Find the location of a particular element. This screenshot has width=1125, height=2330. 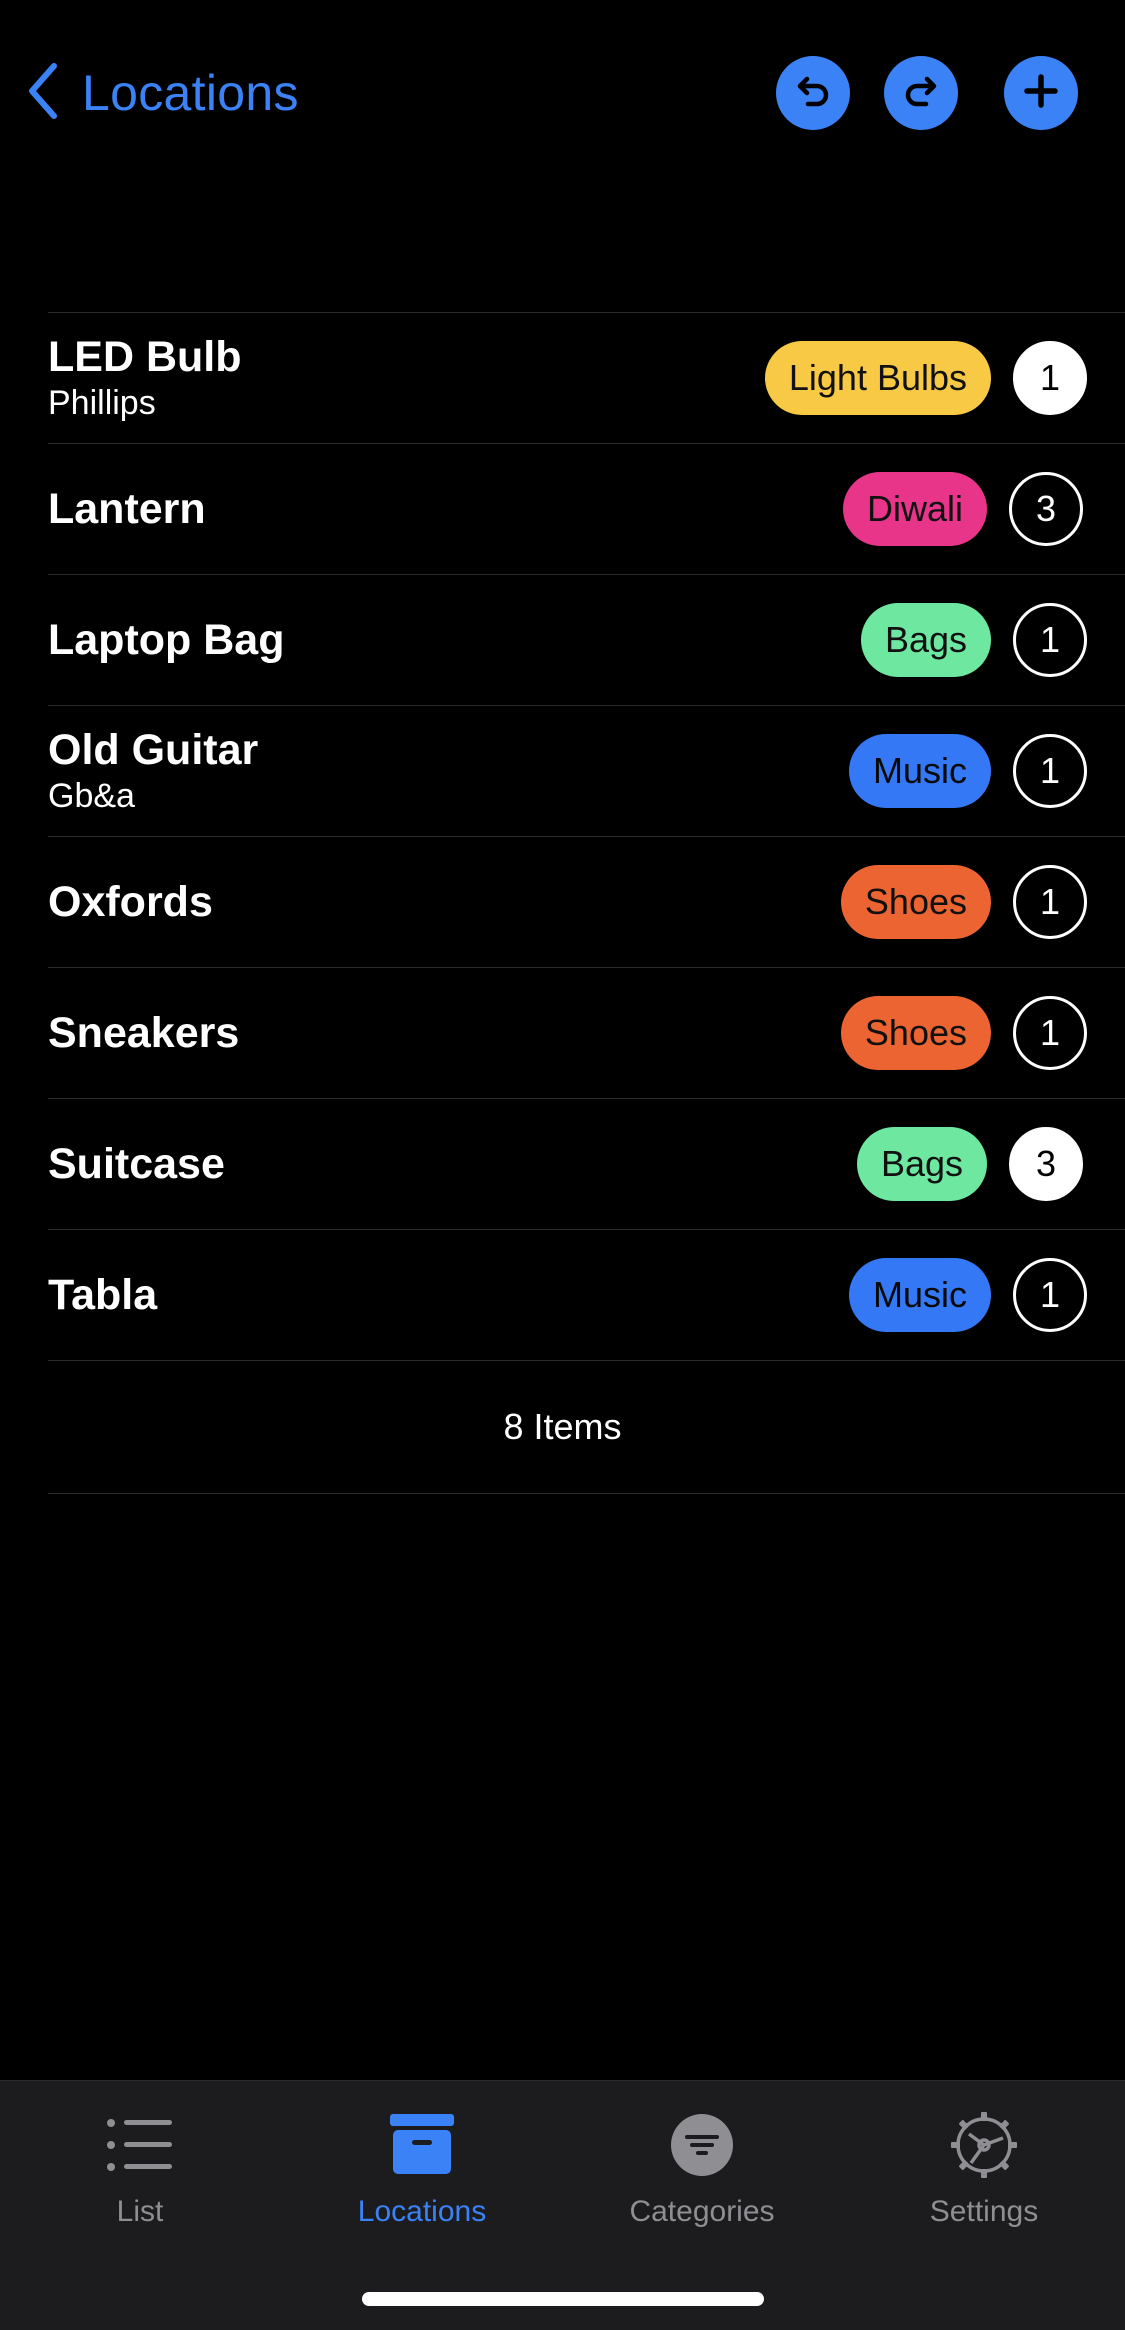

tab-locations: Locations is located at coordinates (422, 2169).